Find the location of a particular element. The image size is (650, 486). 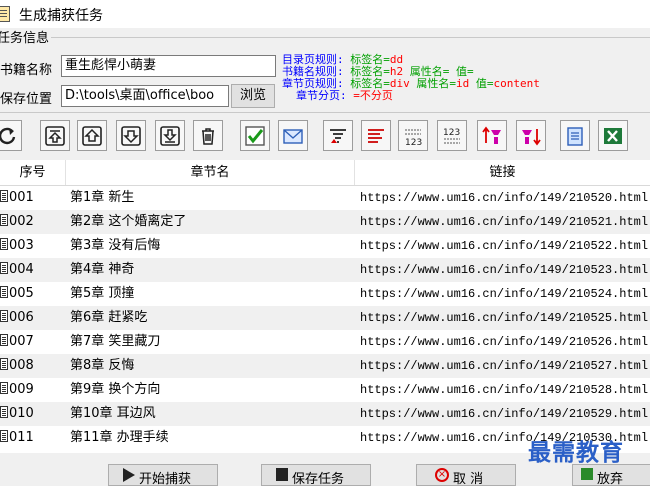

row-link: https://www.um16.cn/info/149/210526.html is located at coordinates (504, 342).